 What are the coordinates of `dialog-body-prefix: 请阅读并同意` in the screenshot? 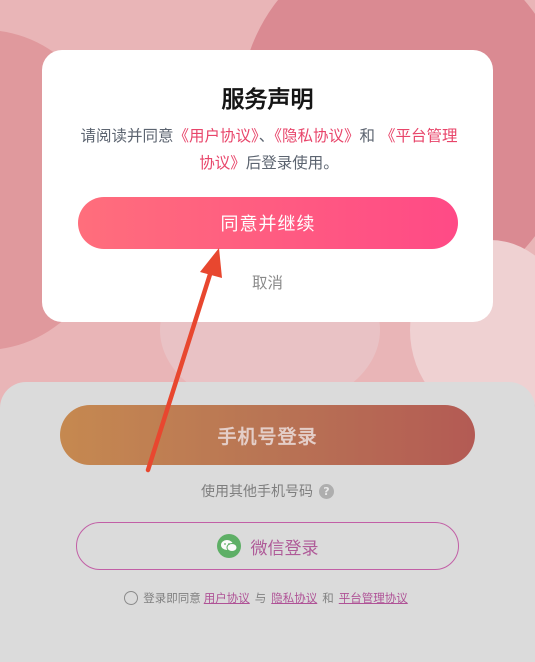 It's located at (127, 136).